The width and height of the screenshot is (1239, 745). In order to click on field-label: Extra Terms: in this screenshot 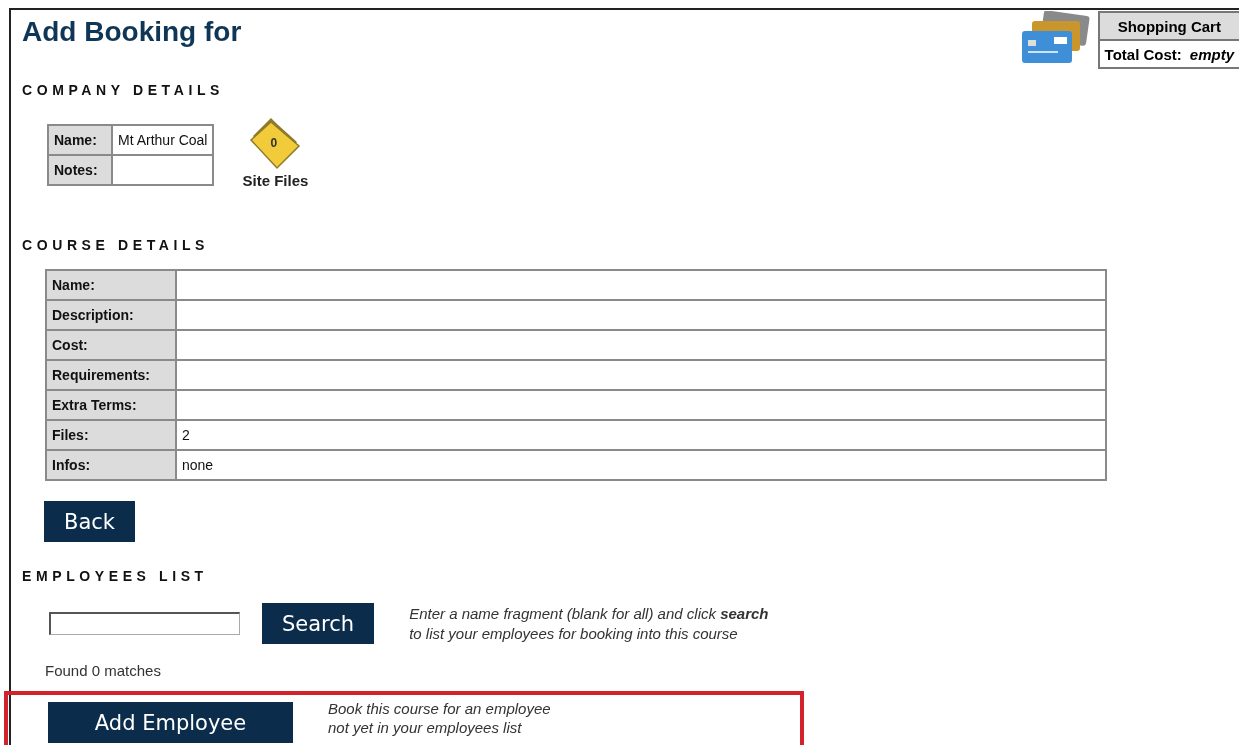, I will do `click(111, 405)`.